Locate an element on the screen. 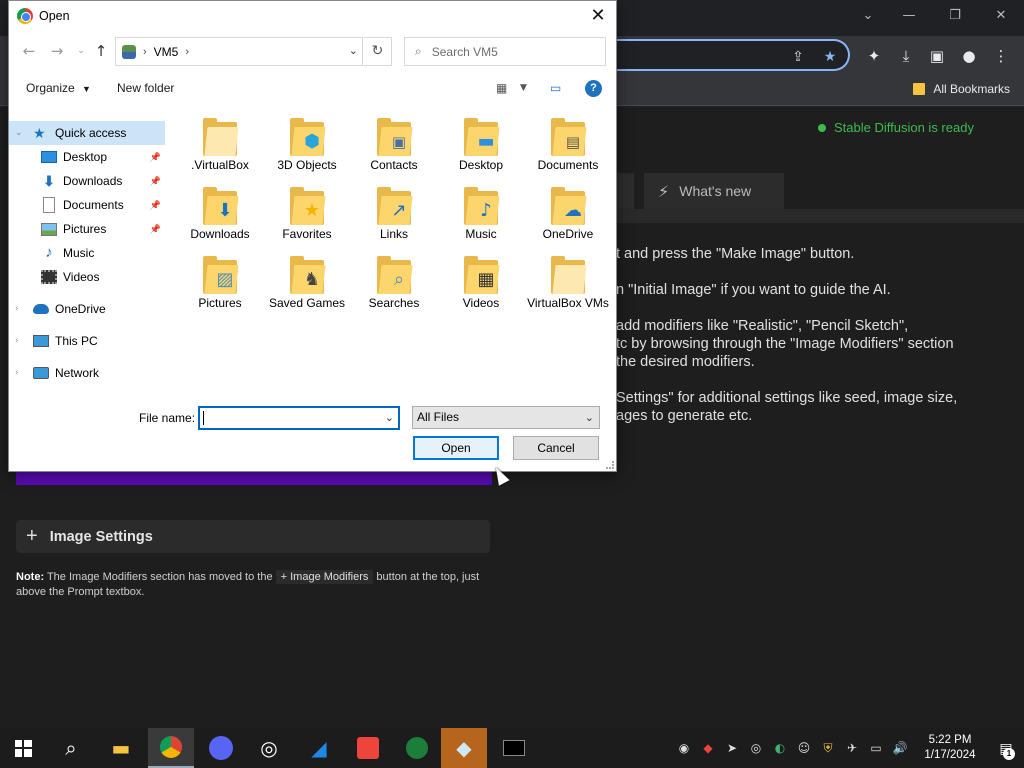  folder-pictures: ▨ Pictures is located at coordinates (220, 286).